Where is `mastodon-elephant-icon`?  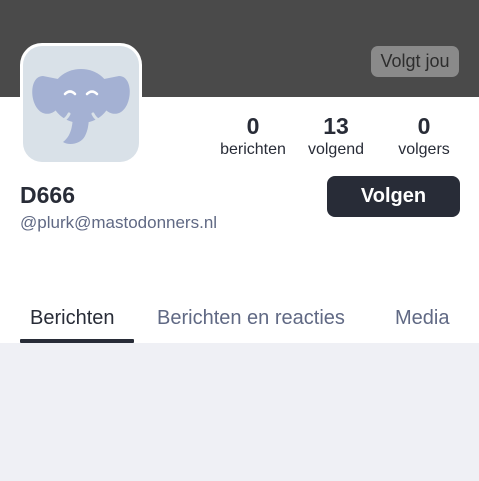
mastodon-elephant-icon is located at coordinates (81, 104).